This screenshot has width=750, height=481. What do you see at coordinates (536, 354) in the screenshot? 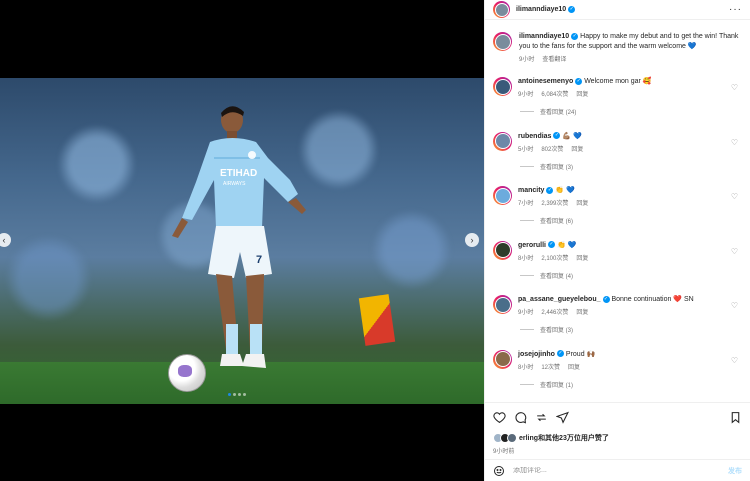
I see `comment-username: josejojinho` at bounding box center [536, 354].